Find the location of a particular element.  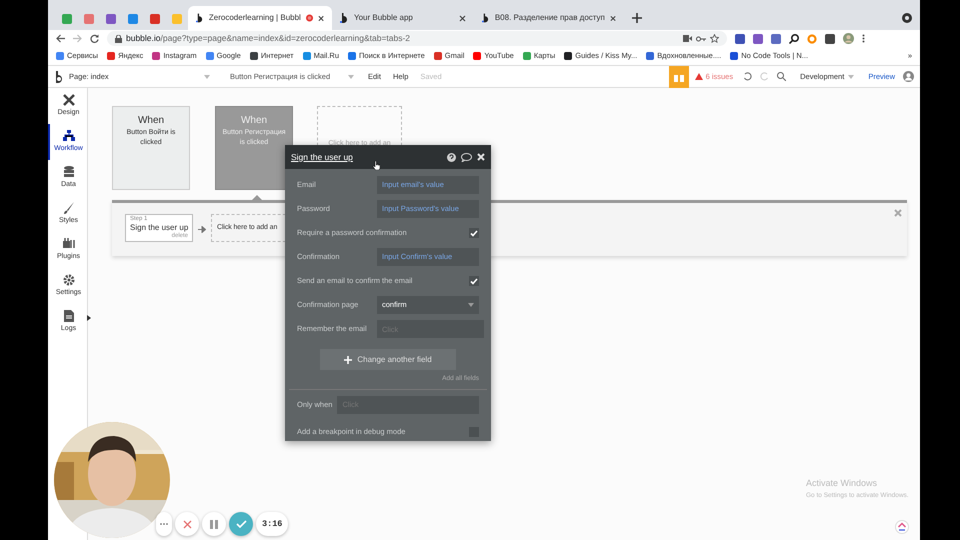

cancel-button is located at coordinates (187, 524).